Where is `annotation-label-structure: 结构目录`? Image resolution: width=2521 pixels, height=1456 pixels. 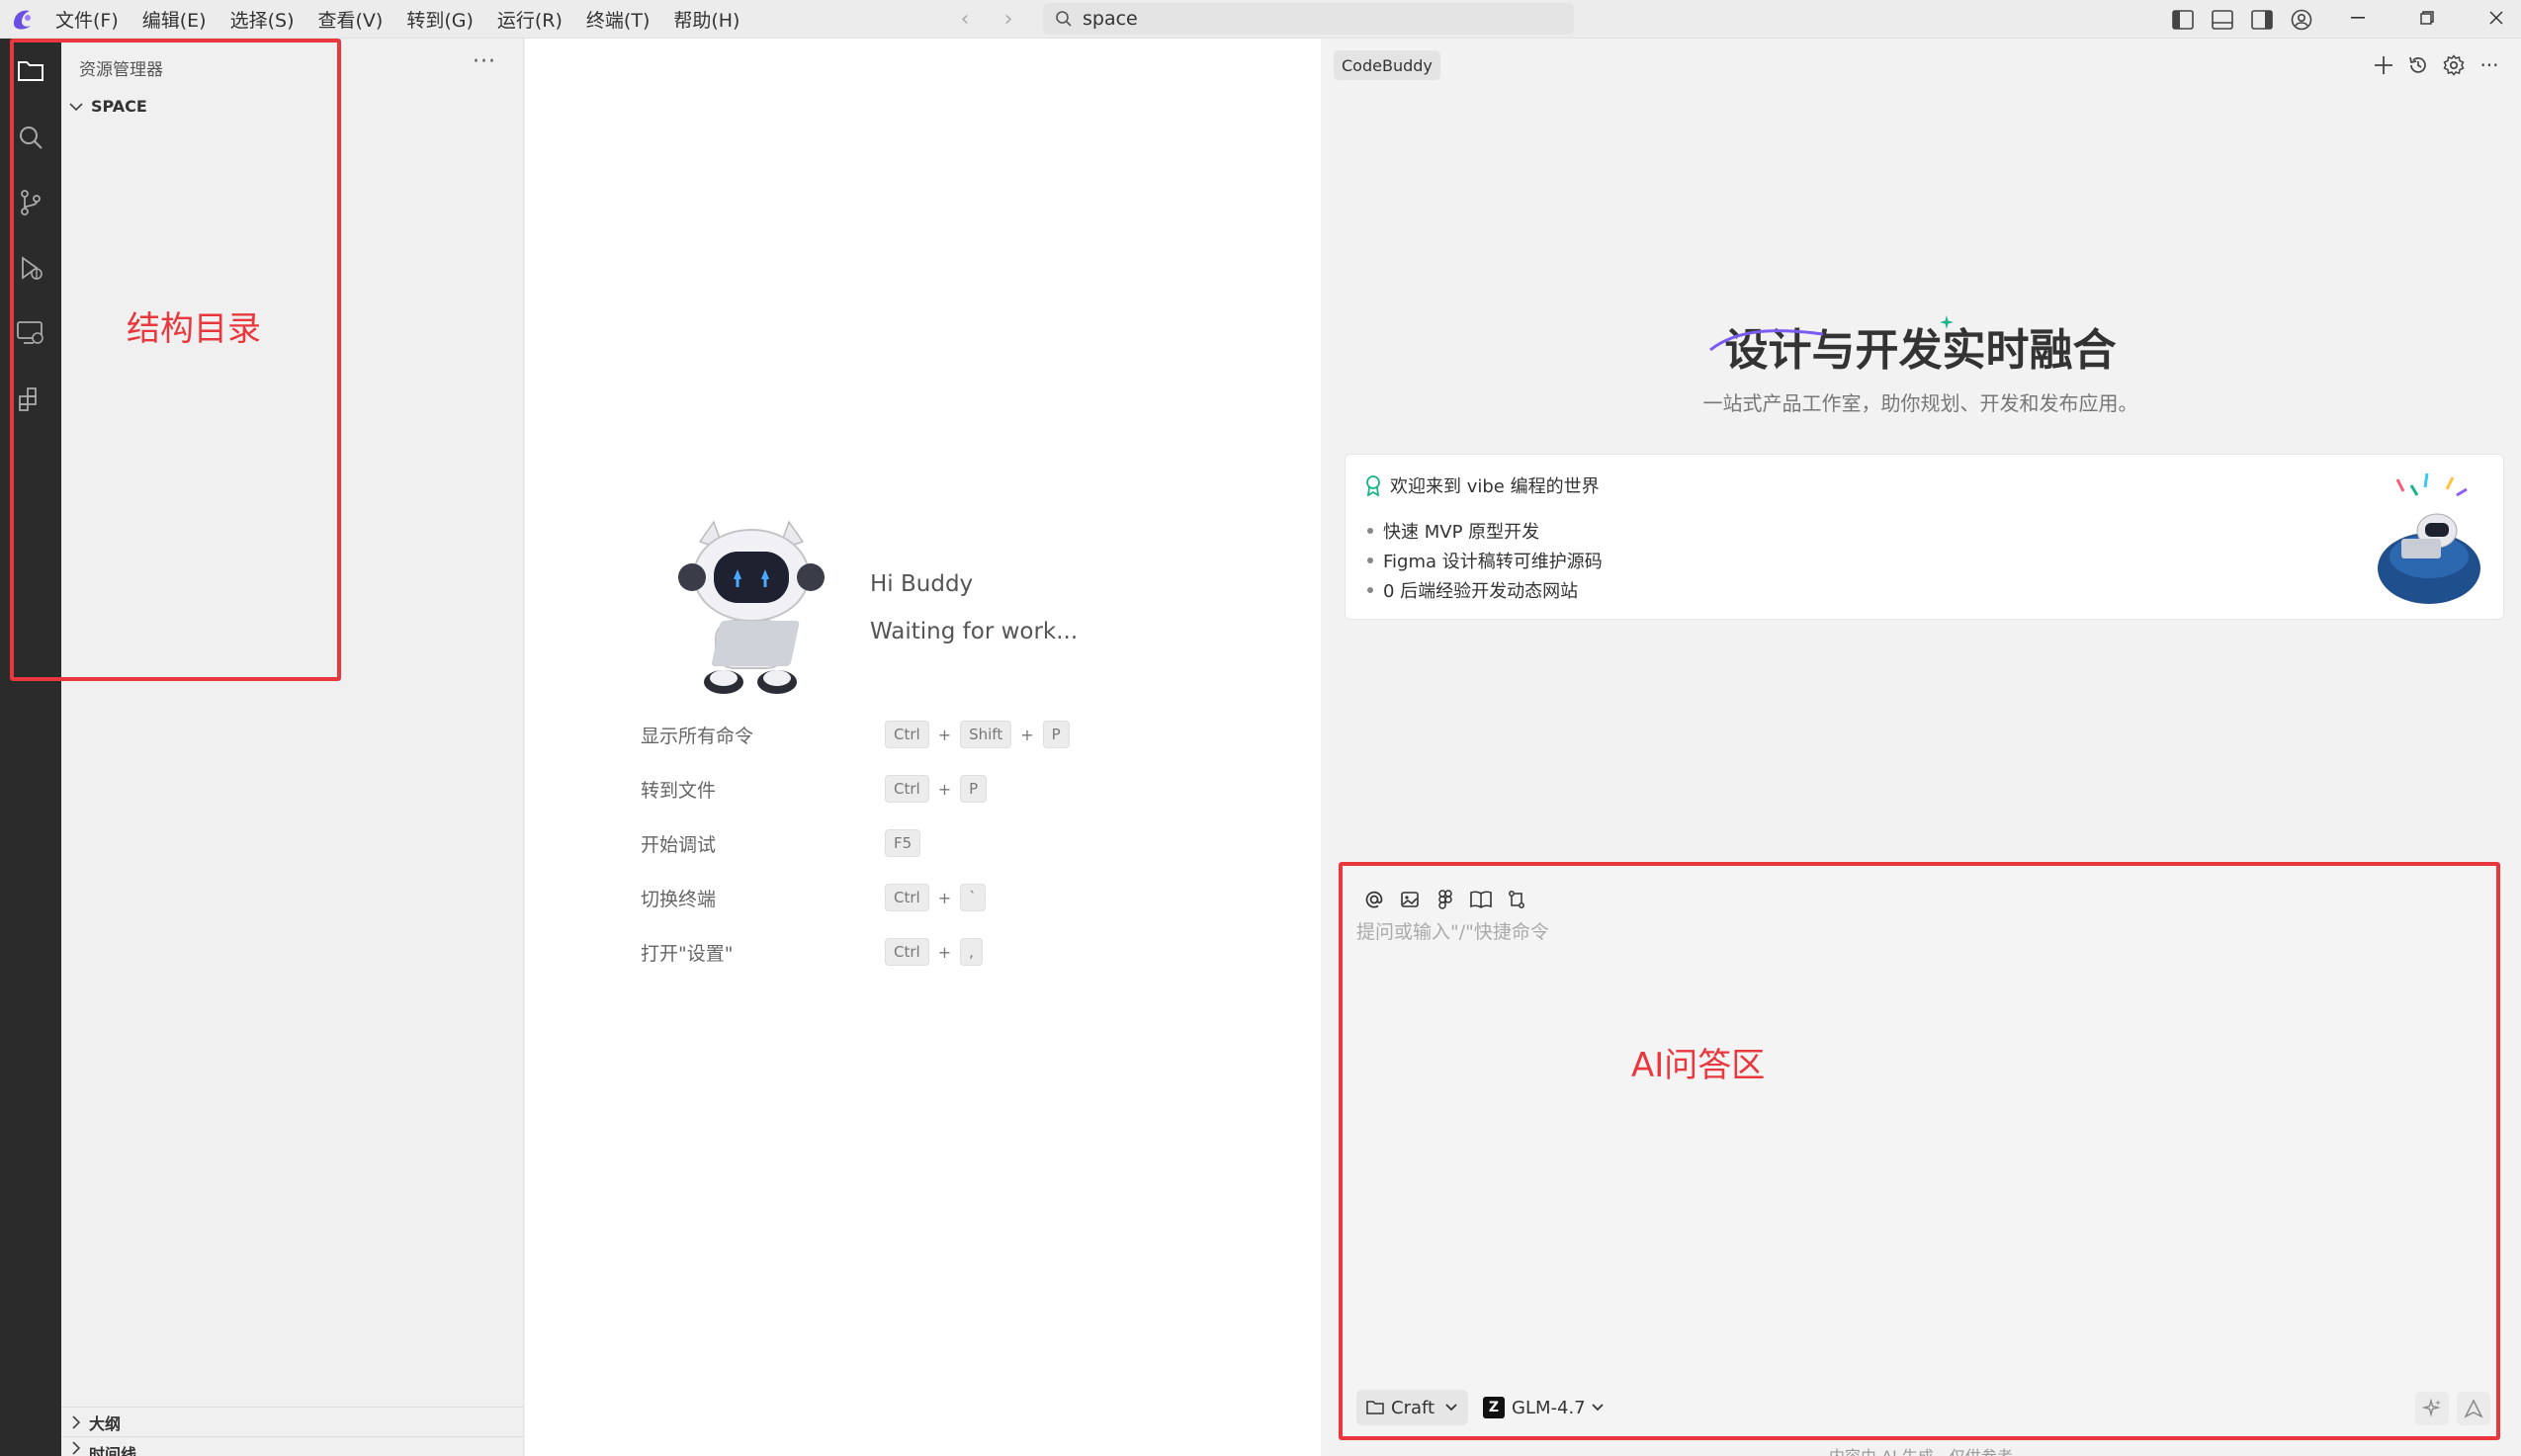 annotation-label-structure: 结构目录 is located at coordinates (194, 329).